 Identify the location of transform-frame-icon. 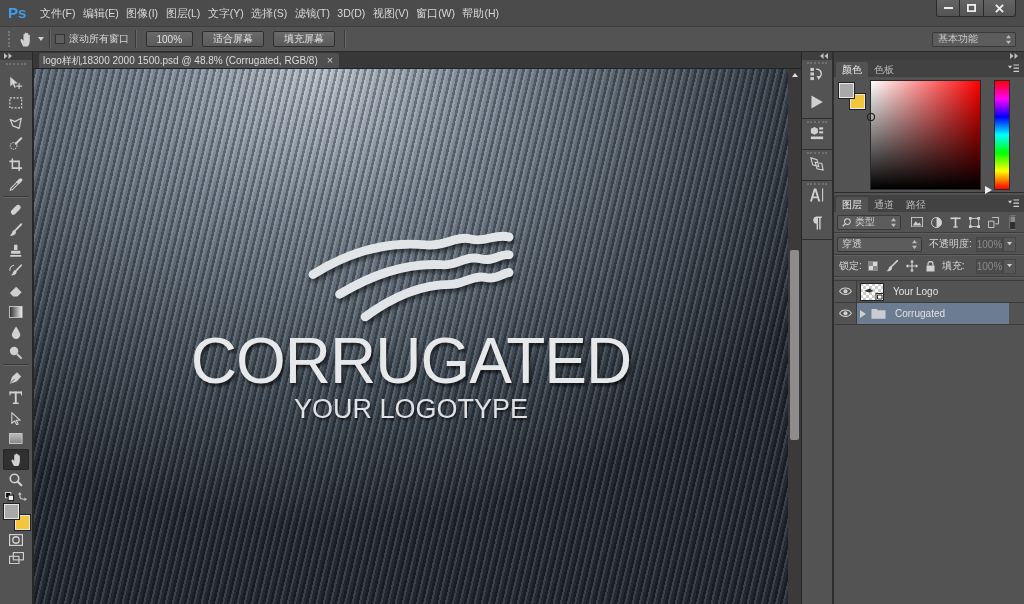
(974, 222).